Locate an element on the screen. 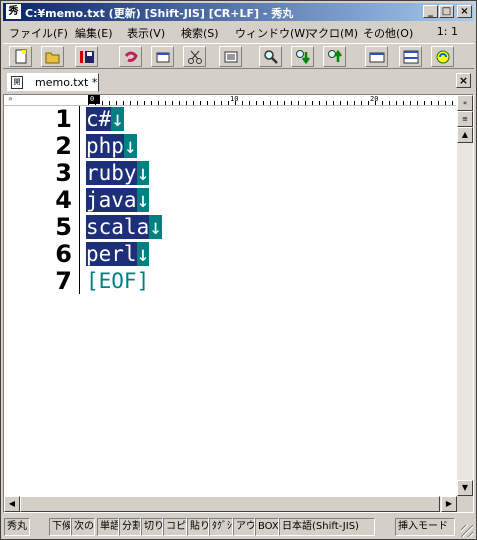 The image size is (477, 540). tab-label: memo.txt * is located at coordinates (66, 82).